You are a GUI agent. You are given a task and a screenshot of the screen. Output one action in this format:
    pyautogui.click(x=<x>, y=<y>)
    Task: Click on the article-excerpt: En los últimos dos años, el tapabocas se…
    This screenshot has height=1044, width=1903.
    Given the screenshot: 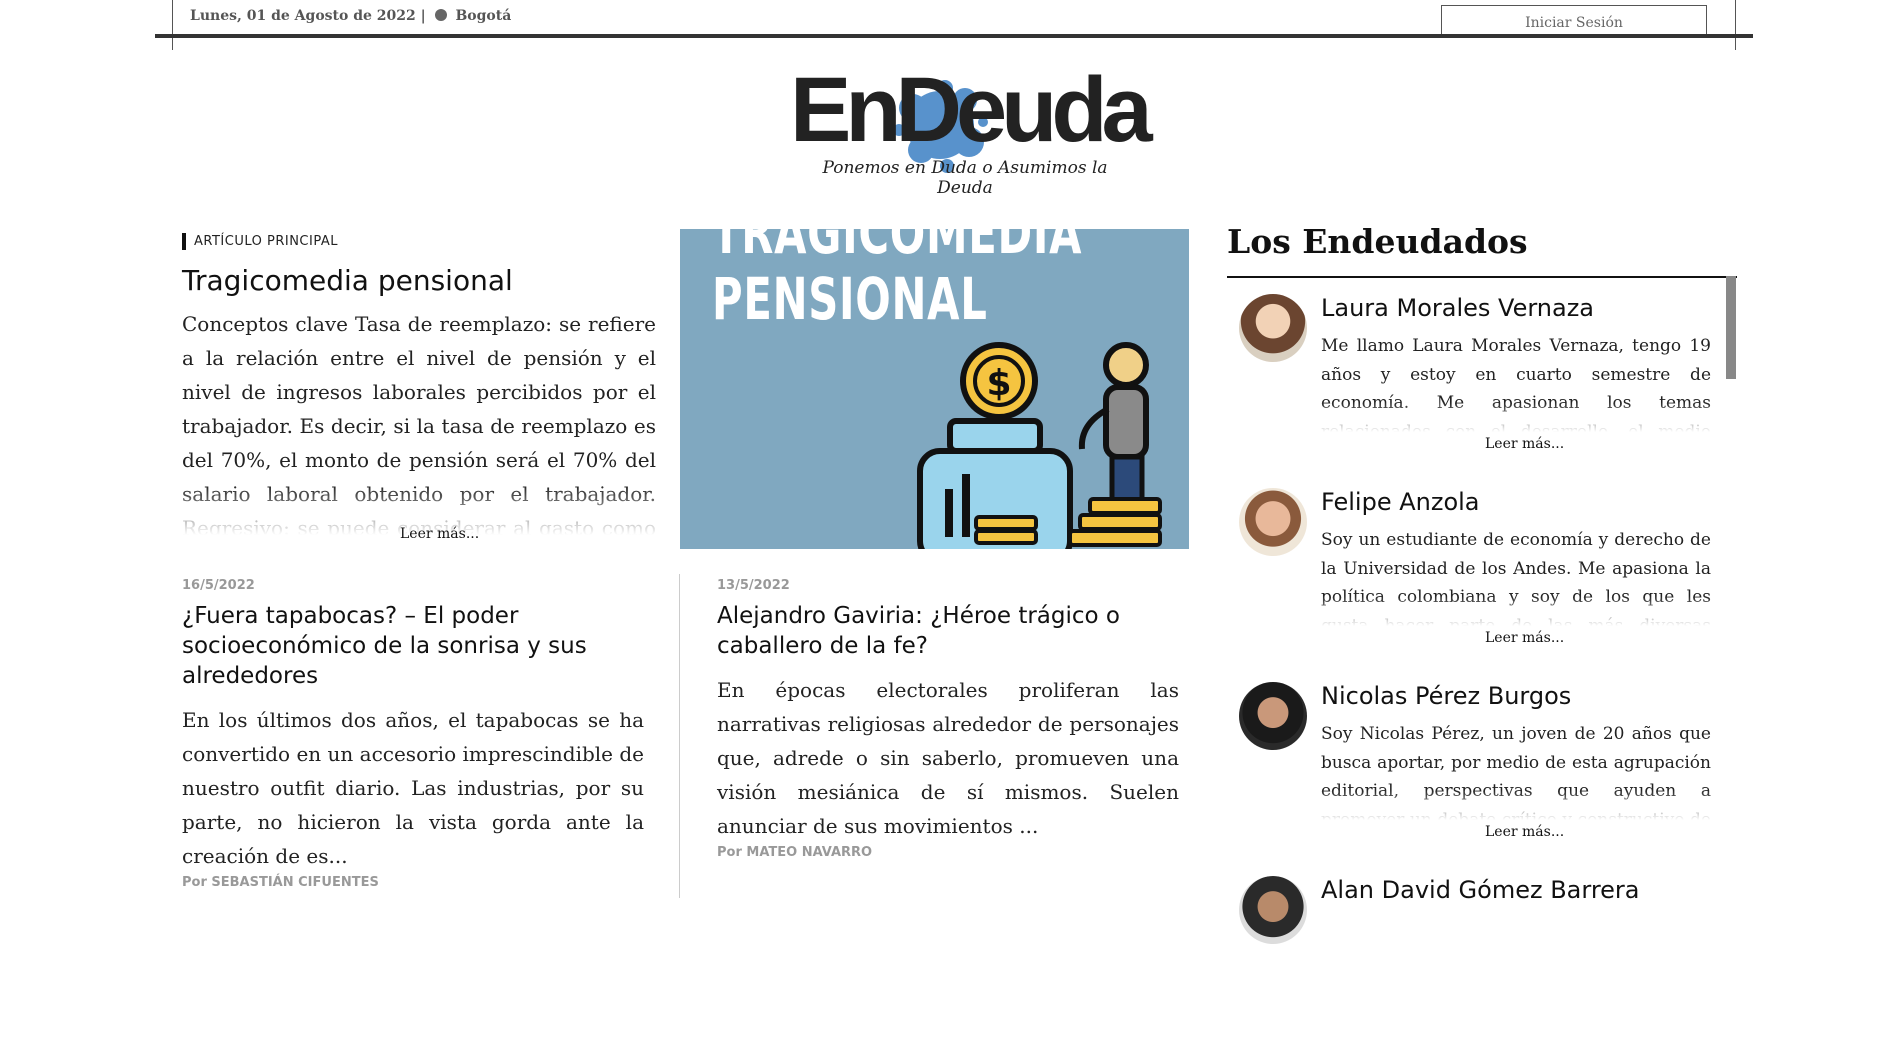 What is the action you would take?
    pyautogui.click(x=413, y=788)
    